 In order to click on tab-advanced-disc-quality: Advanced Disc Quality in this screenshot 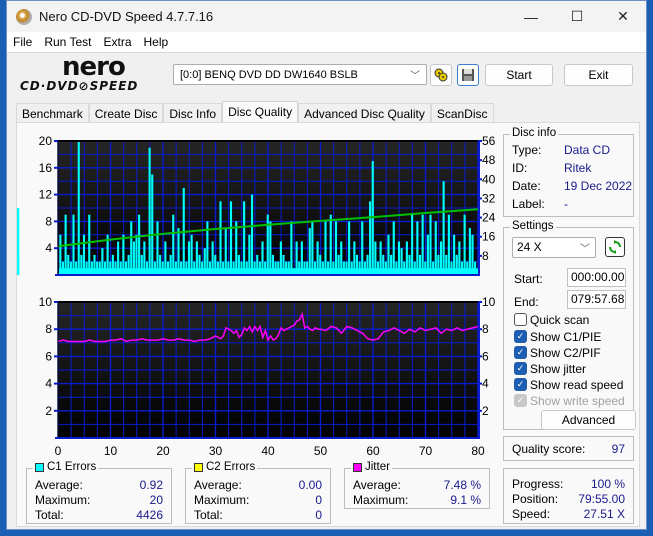, I will do `click(364, 113)`.